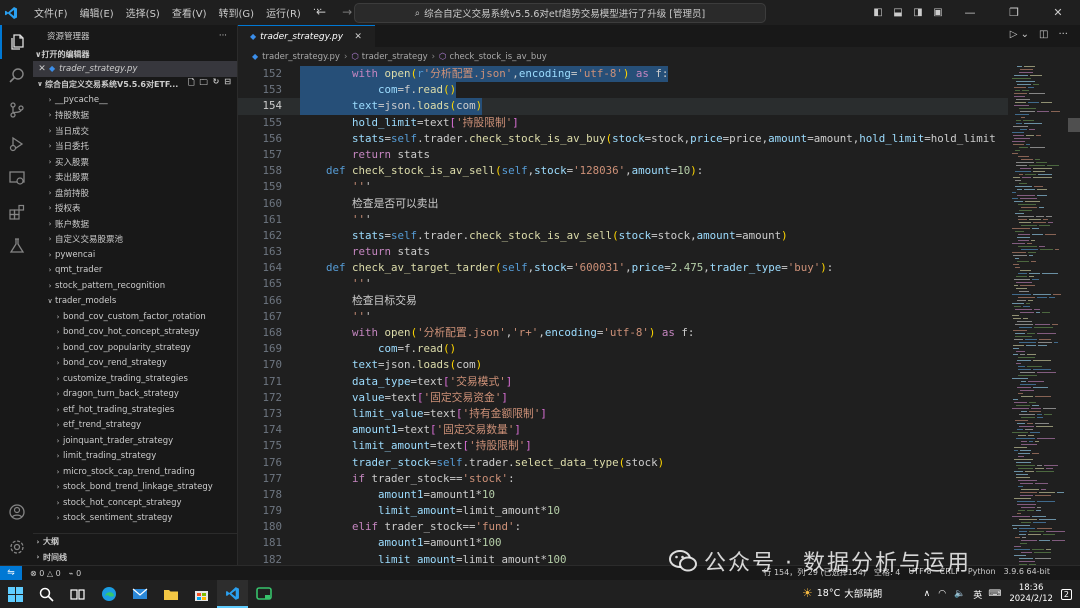 Image resolution: width=1080 pixels, height=608 pixels. I want to click on subfolder-item: › micro_stock_cap_trend_trading, so click(135, 472).